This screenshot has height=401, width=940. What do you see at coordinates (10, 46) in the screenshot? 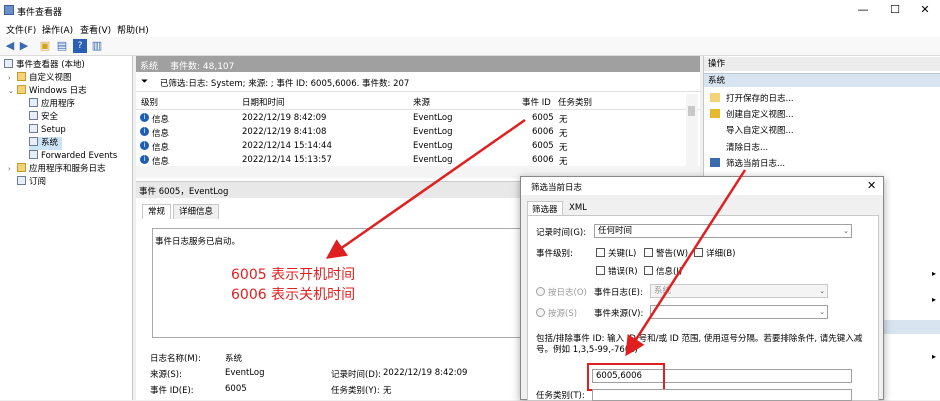
I see `back-arrow-icon: ◀` at bounding box center [10, 46].